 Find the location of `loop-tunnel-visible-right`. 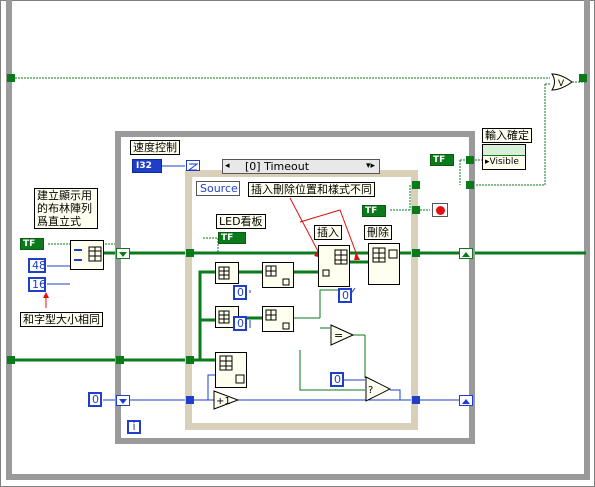

loop-tunnel-visible-right is located at coordinates (470, 160).